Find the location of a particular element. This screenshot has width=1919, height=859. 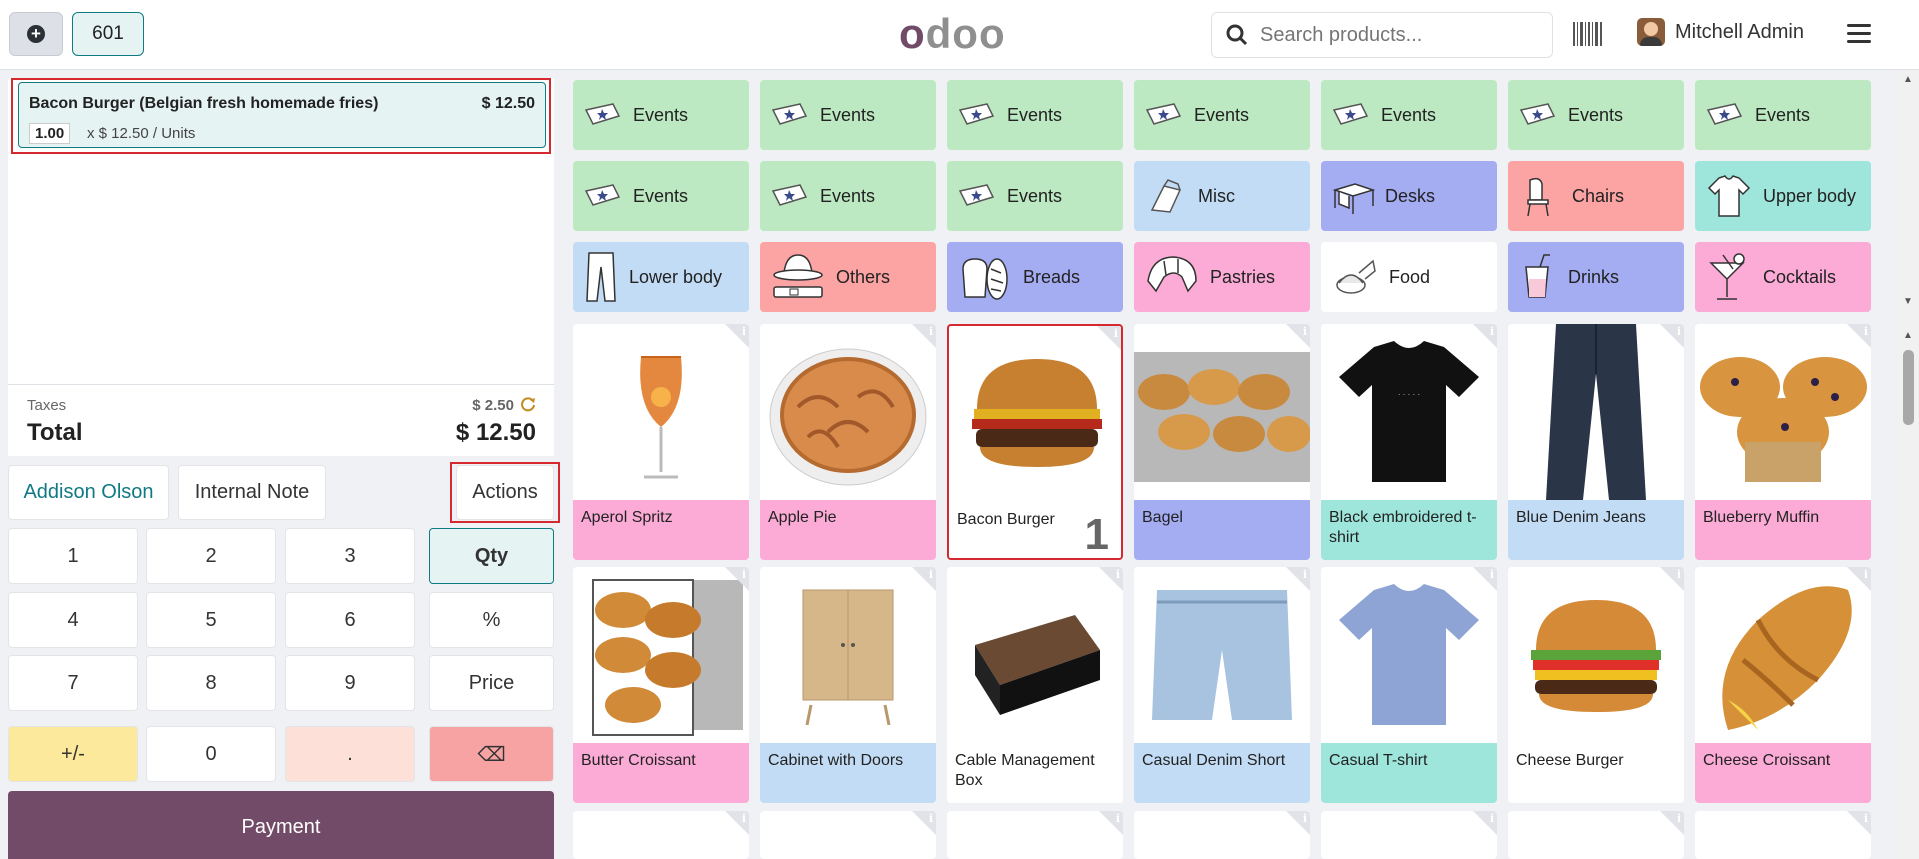

numpad-key-8: 8 is located at coordinates (211, 683).